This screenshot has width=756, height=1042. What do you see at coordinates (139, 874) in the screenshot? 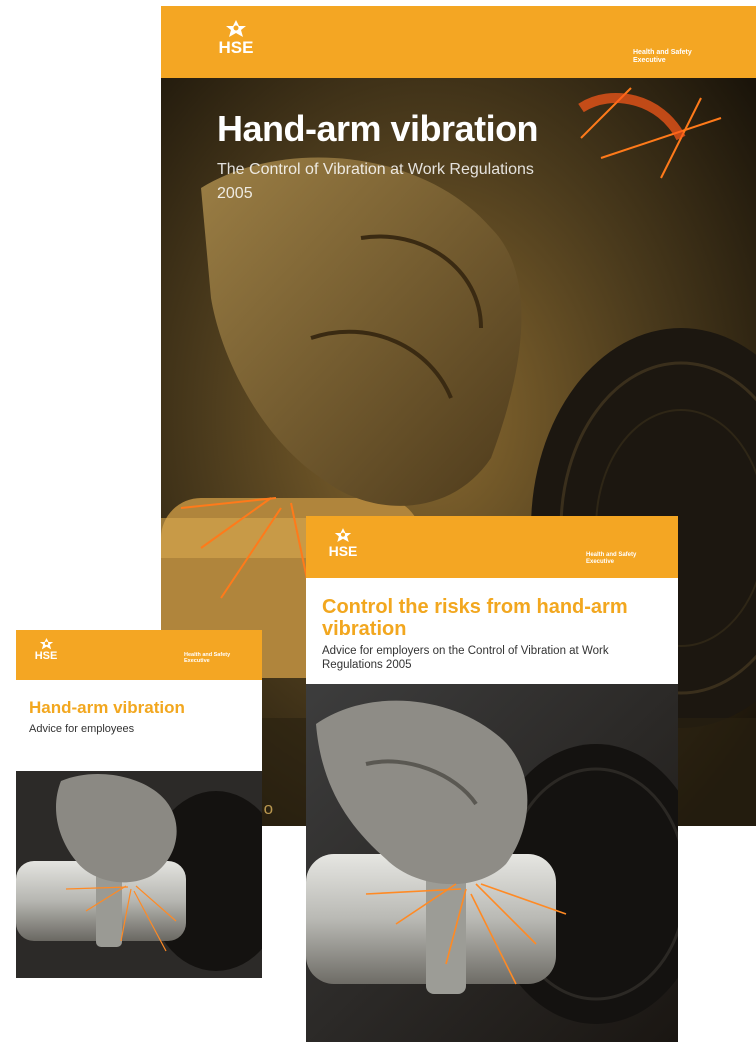
I see `angle-grinder-sparks-photo` at bounding box center [139, 874].